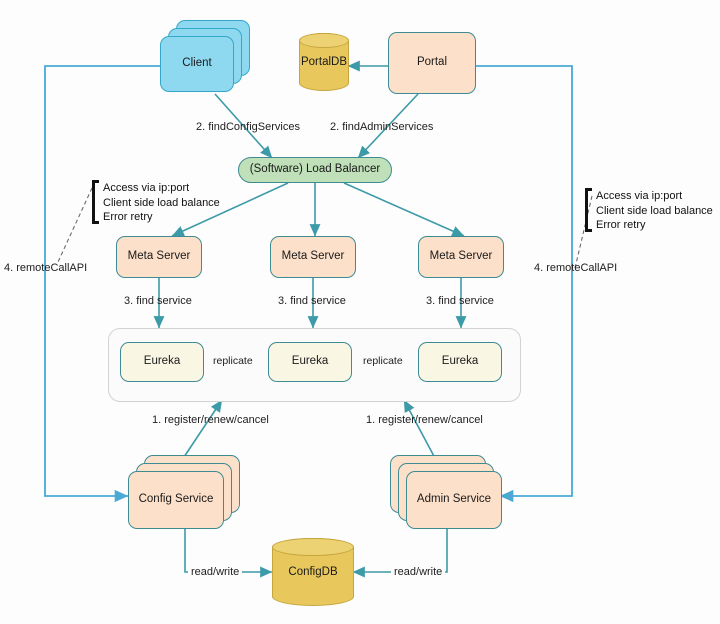 Image resolution: width=720 pixels, height=624 pixels. I want to click on node-eureka-1: Eureka, so click(162, 362).